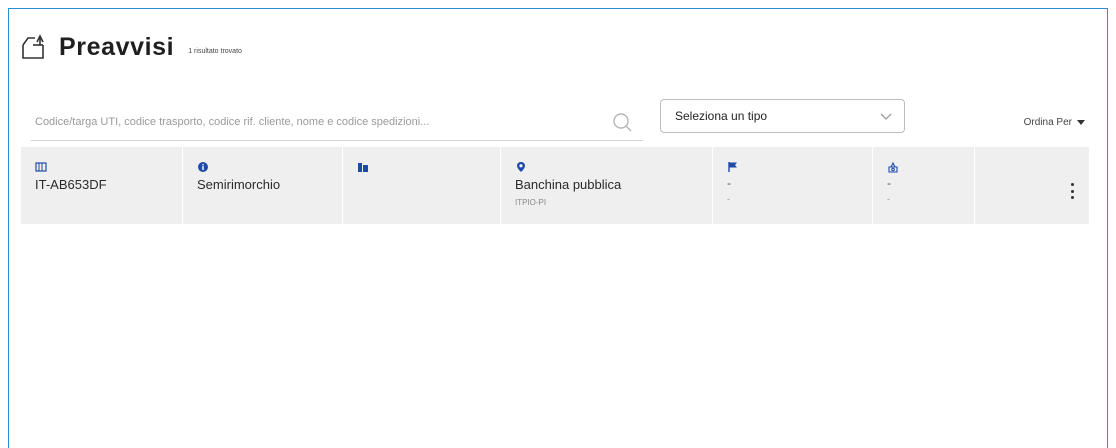 The image size is (1116, 448). What do you see at coordinates (924, 185) in the screenshot?
I see `cell-status: - -` at bounding box center [924, 185].